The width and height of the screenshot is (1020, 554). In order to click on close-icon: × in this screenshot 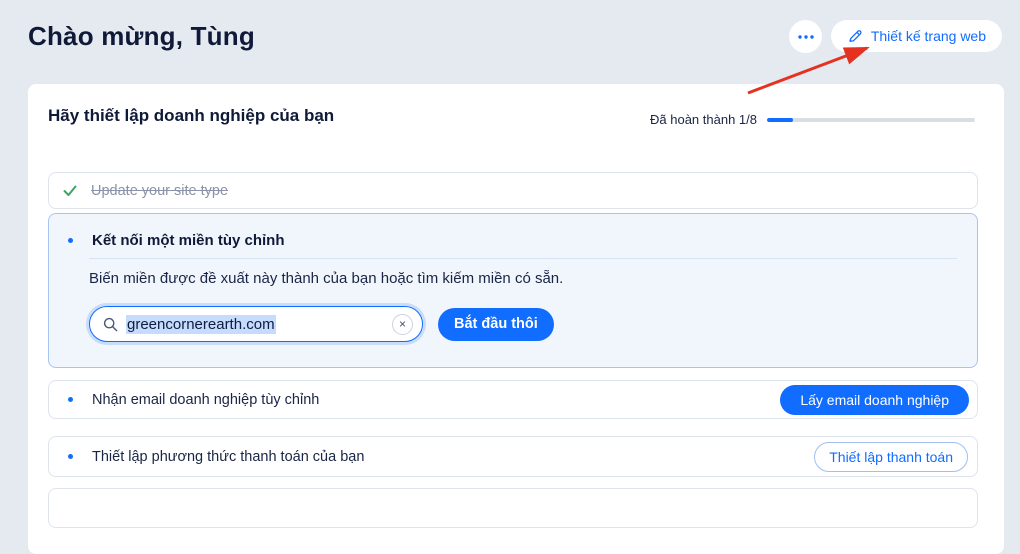, I will do `click(402, 324)`.